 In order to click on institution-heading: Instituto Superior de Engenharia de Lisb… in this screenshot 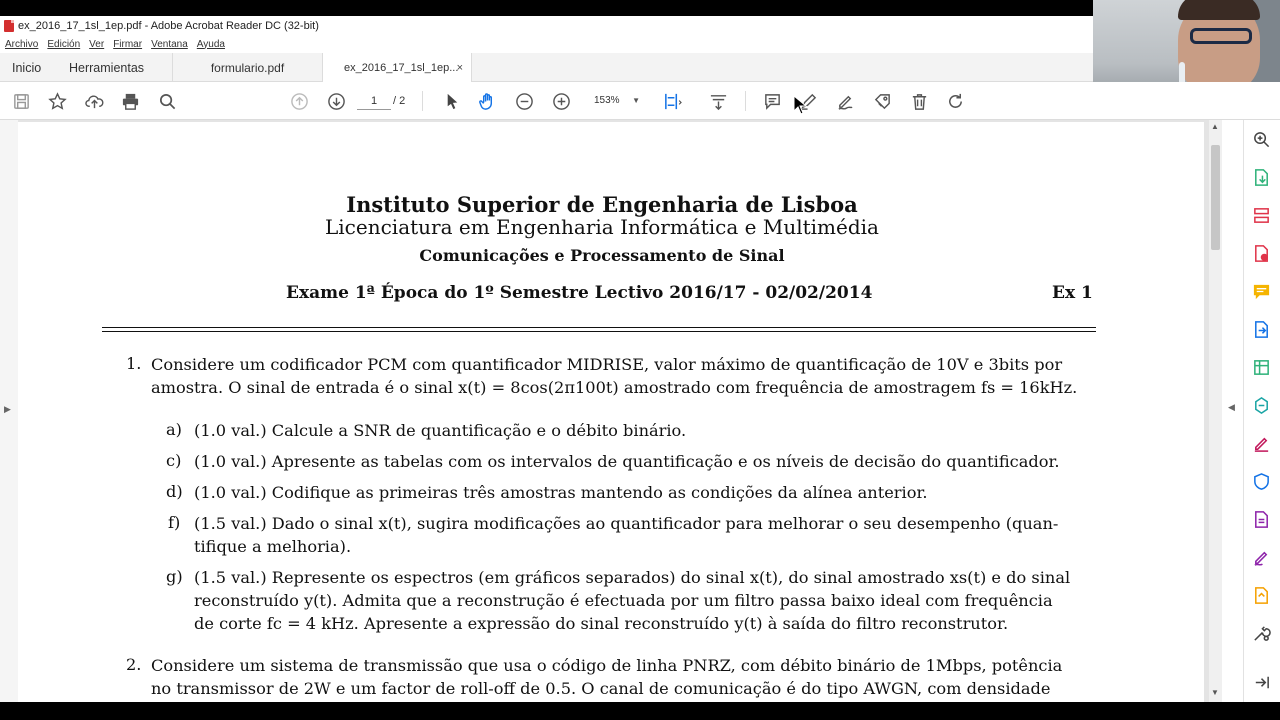, I will do `click(602, 204)`.